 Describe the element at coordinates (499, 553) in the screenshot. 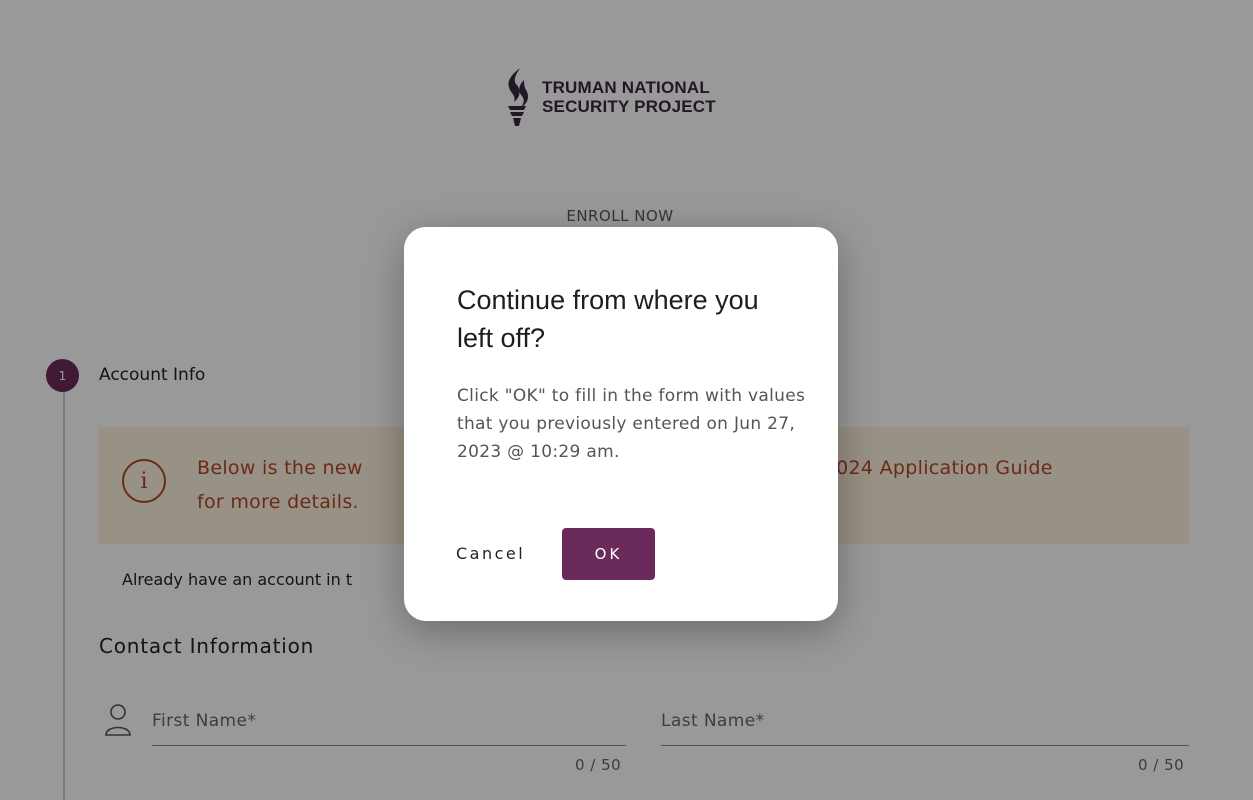

I see `cancel-button: Cancel` at that location.